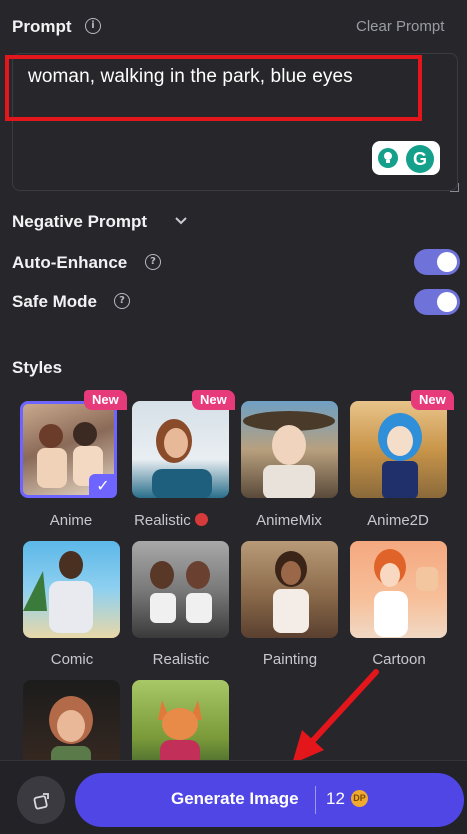  Describe the element at coordinates (71, 520) in the screenshot. I see `style-label-anime: Anime` at that location.